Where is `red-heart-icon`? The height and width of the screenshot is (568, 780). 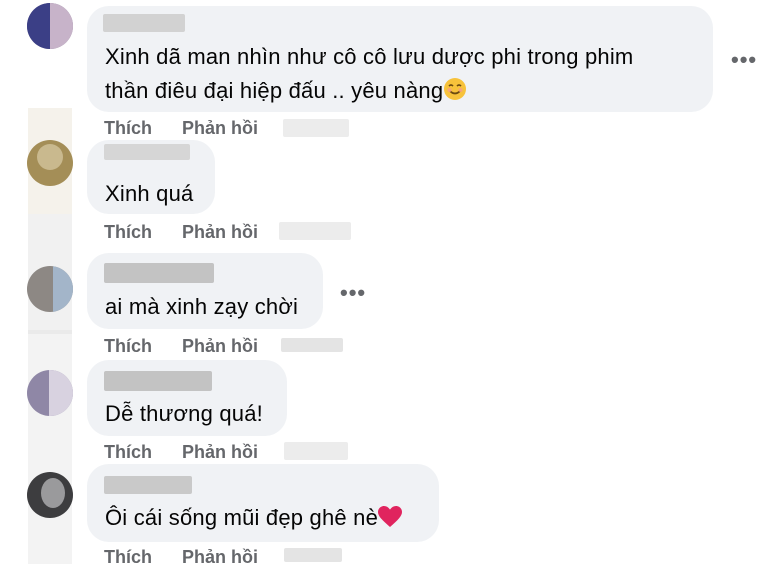
red-heart-icon is located at coordinates (390, 520).